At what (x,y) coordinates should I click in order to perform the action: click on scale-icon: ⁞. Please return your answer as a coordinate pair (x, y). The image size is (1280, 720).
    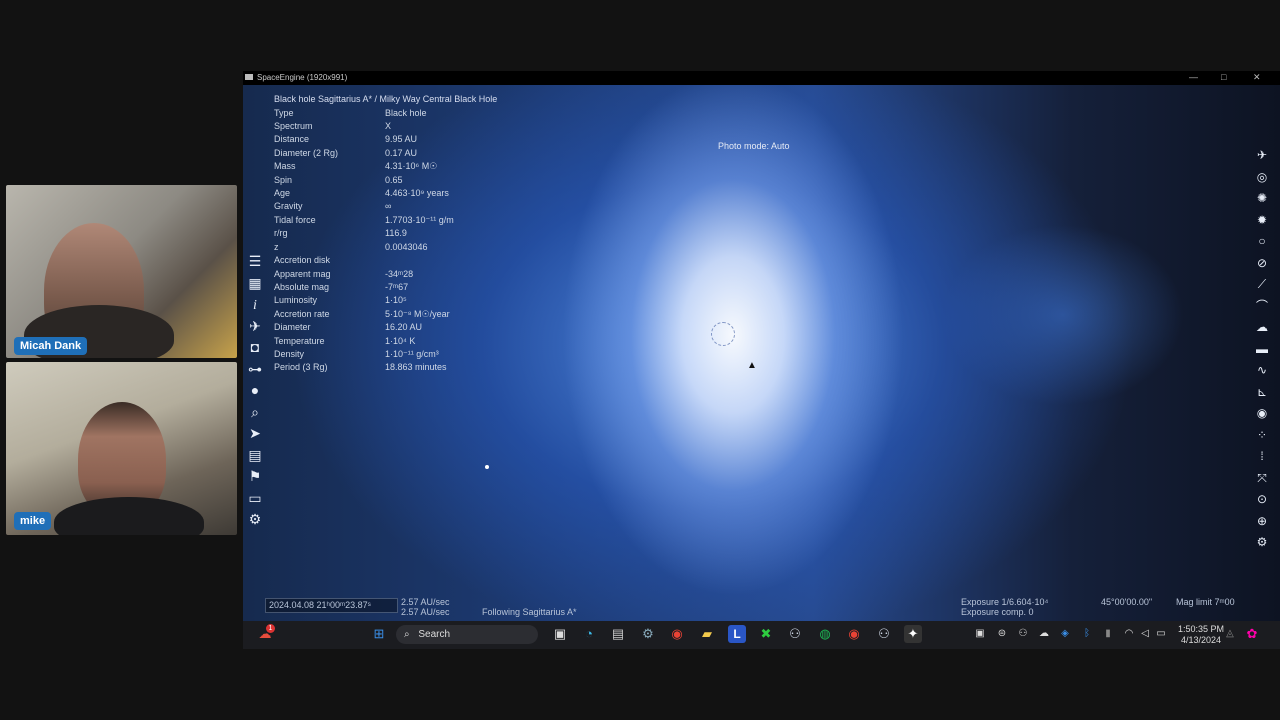
    Looking at the image, I should click on (1262, 457).